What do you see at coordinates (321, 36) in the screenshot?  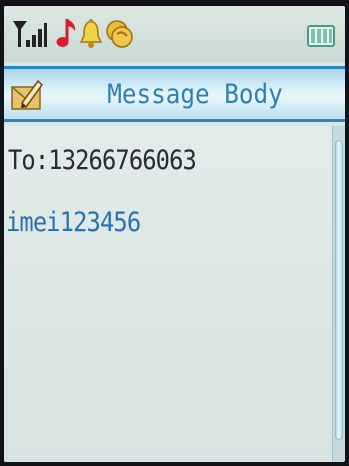 I see `battery-icon` at bounding box center [321, 36].